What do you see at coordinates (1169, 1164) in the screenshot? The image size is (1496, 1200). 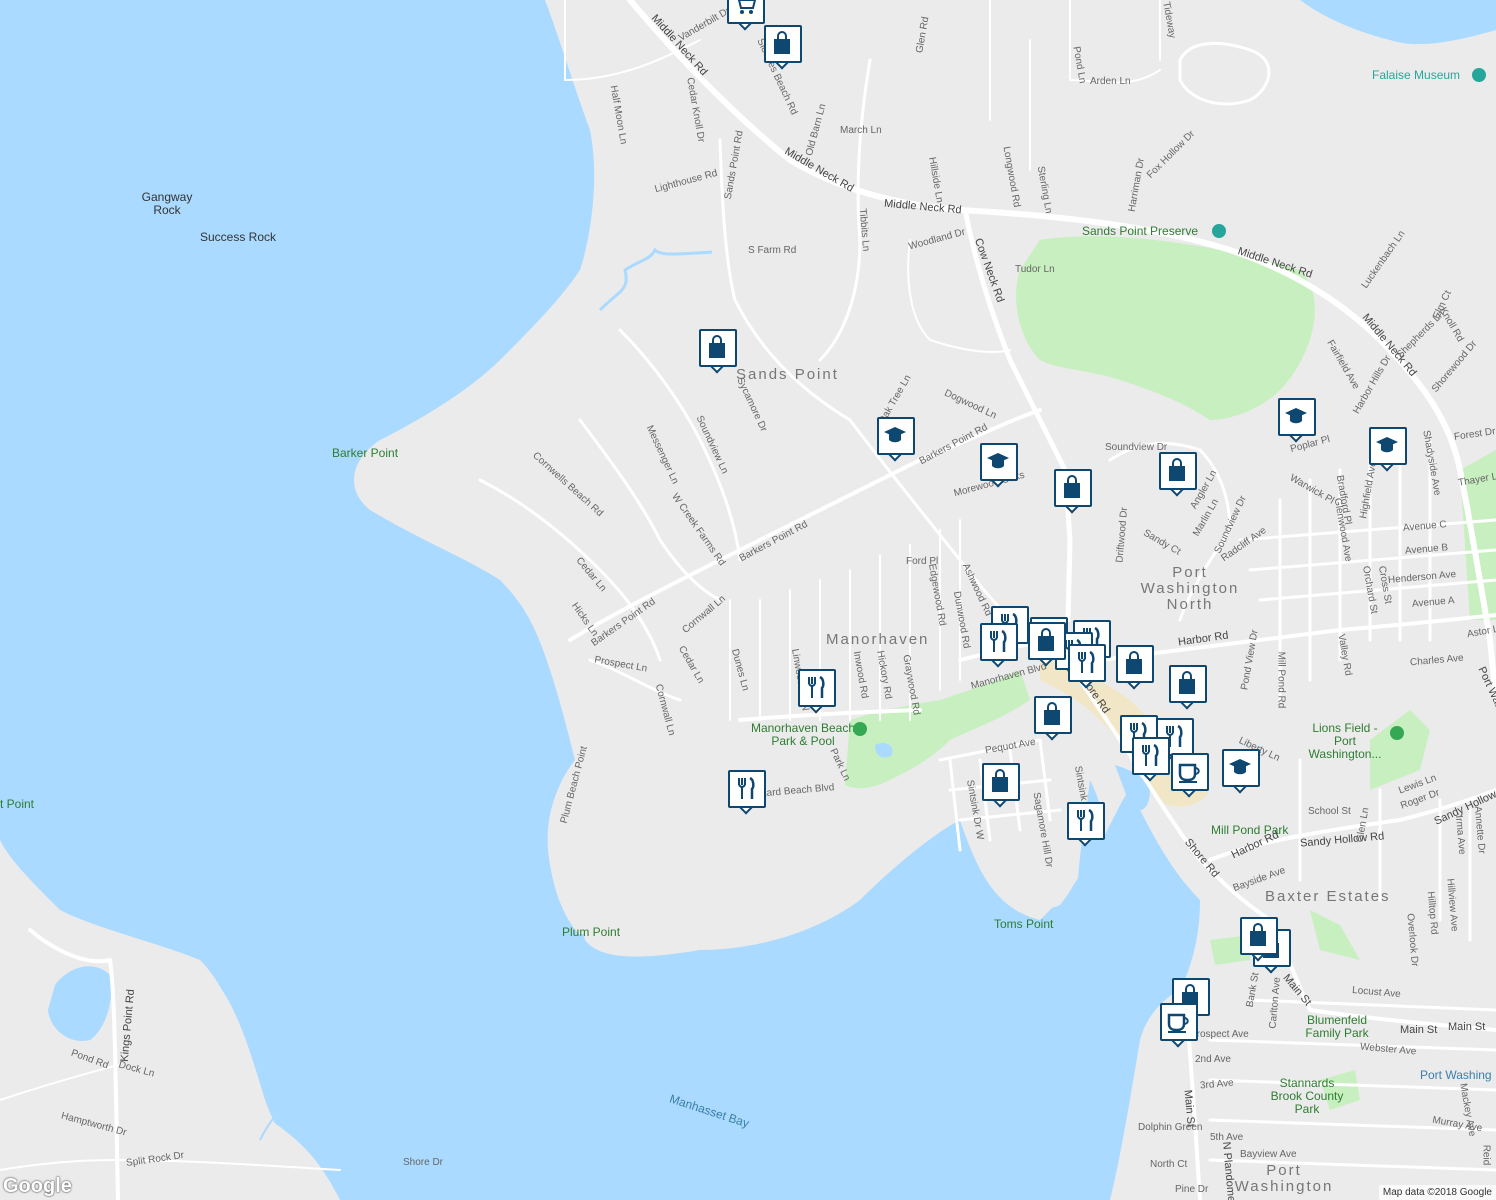 I see `street-label: North Ct` at bounding box center [1169, 1164].